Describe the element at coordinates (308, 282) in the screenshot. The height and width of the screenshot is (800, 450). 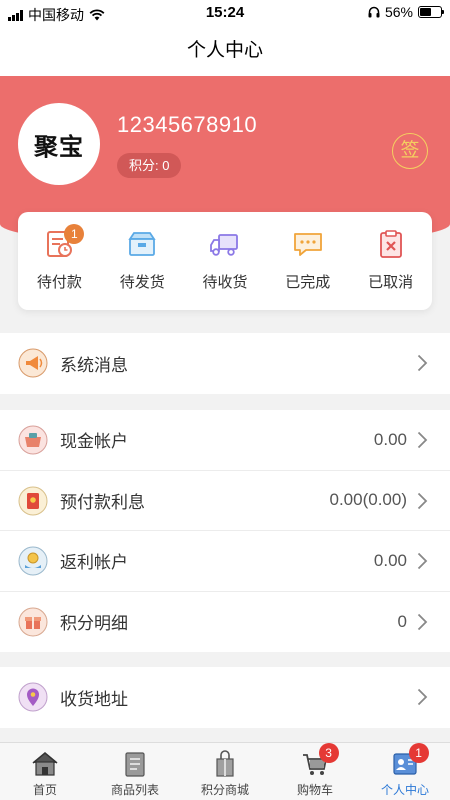
I see `order-label: 已完成` at that location.